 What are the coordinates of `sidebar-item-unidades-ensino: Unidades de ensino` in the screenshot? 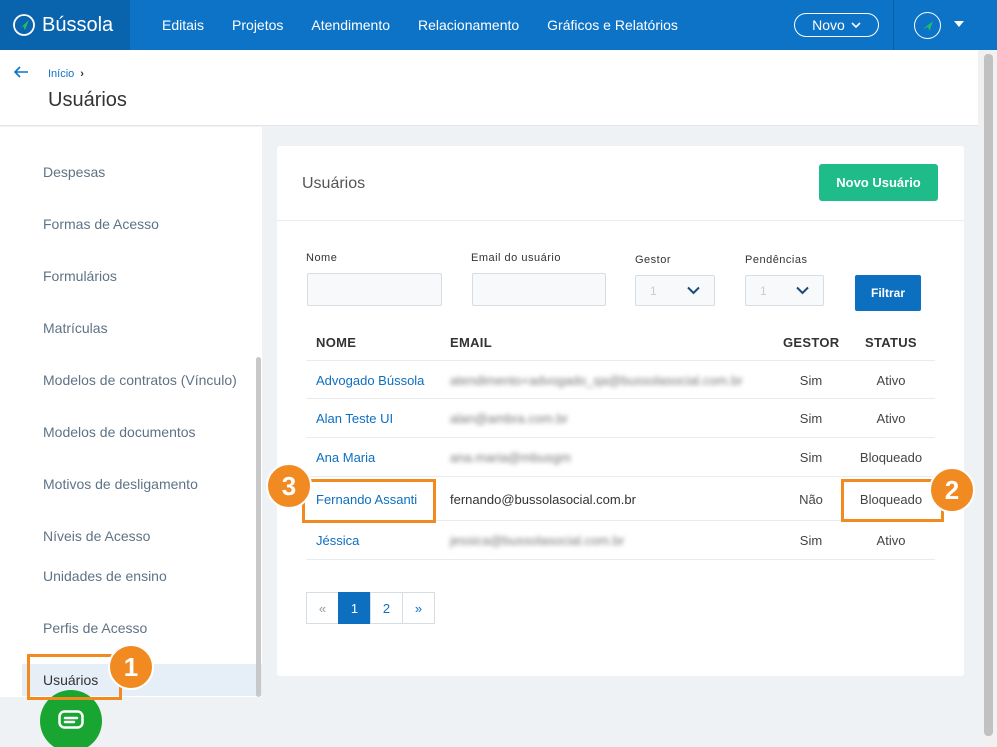 It's located at (105, 576).